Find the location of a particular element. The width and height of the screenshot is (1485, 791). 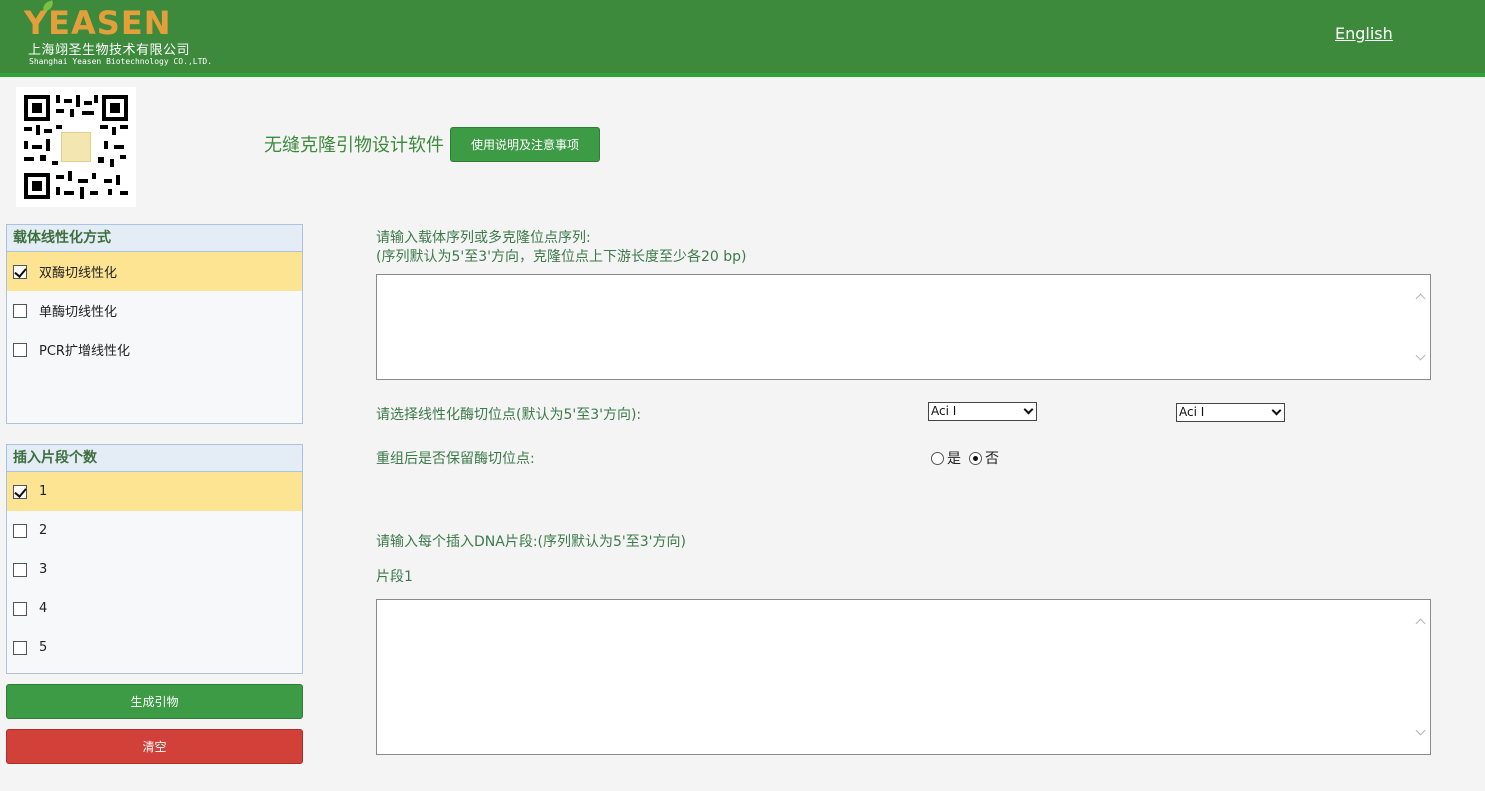

page-title: 无缝克隆引物设计软件 is located at coordinates (354, 145).